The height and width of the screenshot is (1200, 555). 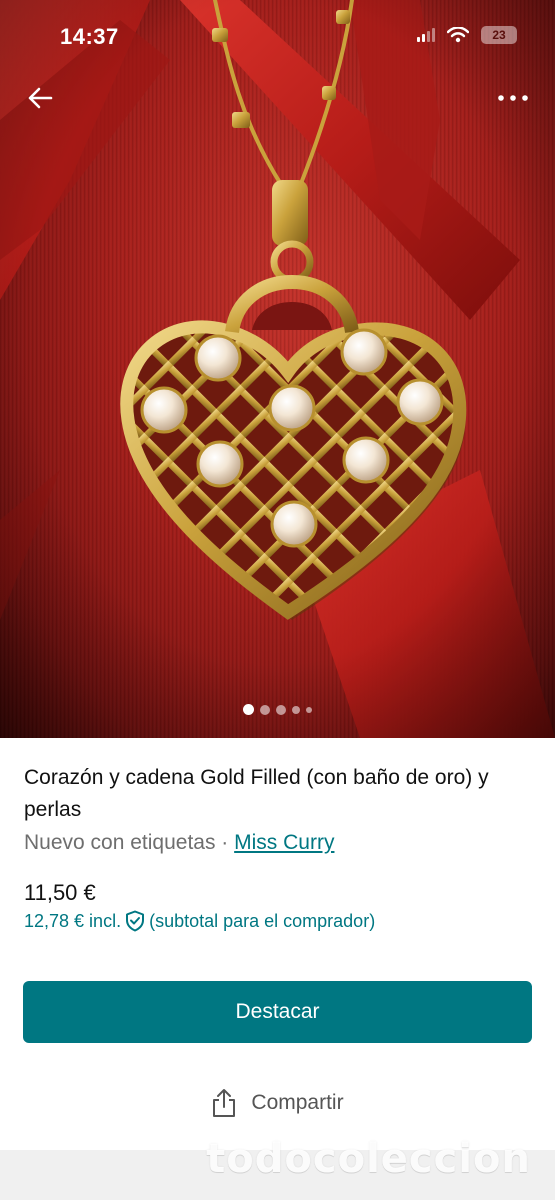 I want to click on buyer-price-note: (subtotal para el comprador), so click(x=262, y=920).